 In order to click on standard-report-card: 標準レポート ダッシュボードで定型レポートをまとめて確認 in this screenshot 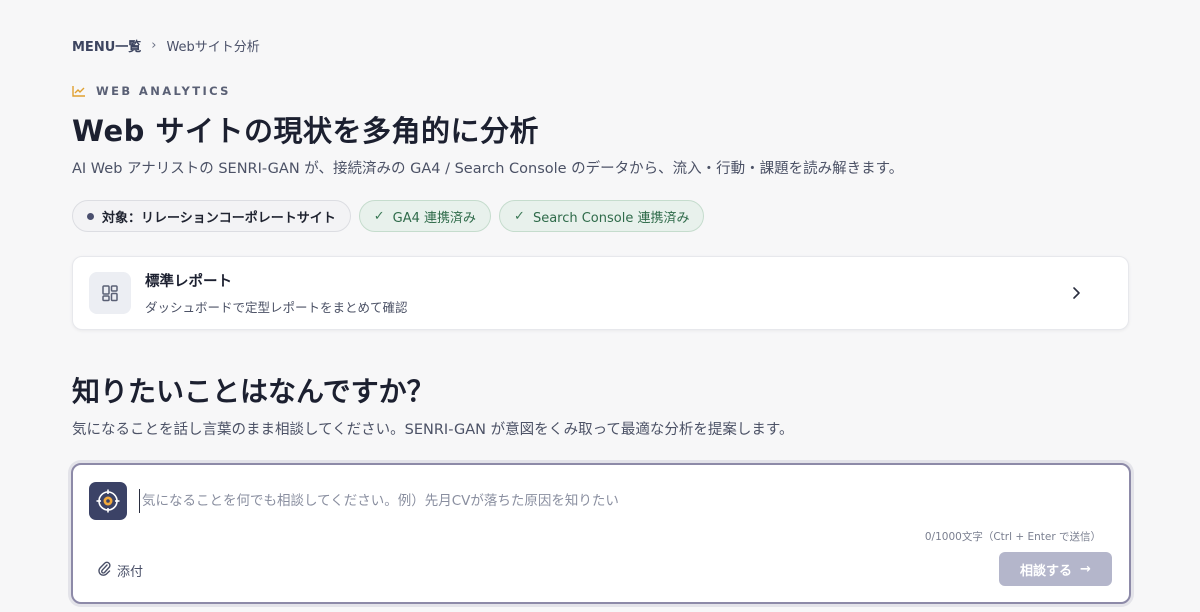, I will do `click(600, 293)`.